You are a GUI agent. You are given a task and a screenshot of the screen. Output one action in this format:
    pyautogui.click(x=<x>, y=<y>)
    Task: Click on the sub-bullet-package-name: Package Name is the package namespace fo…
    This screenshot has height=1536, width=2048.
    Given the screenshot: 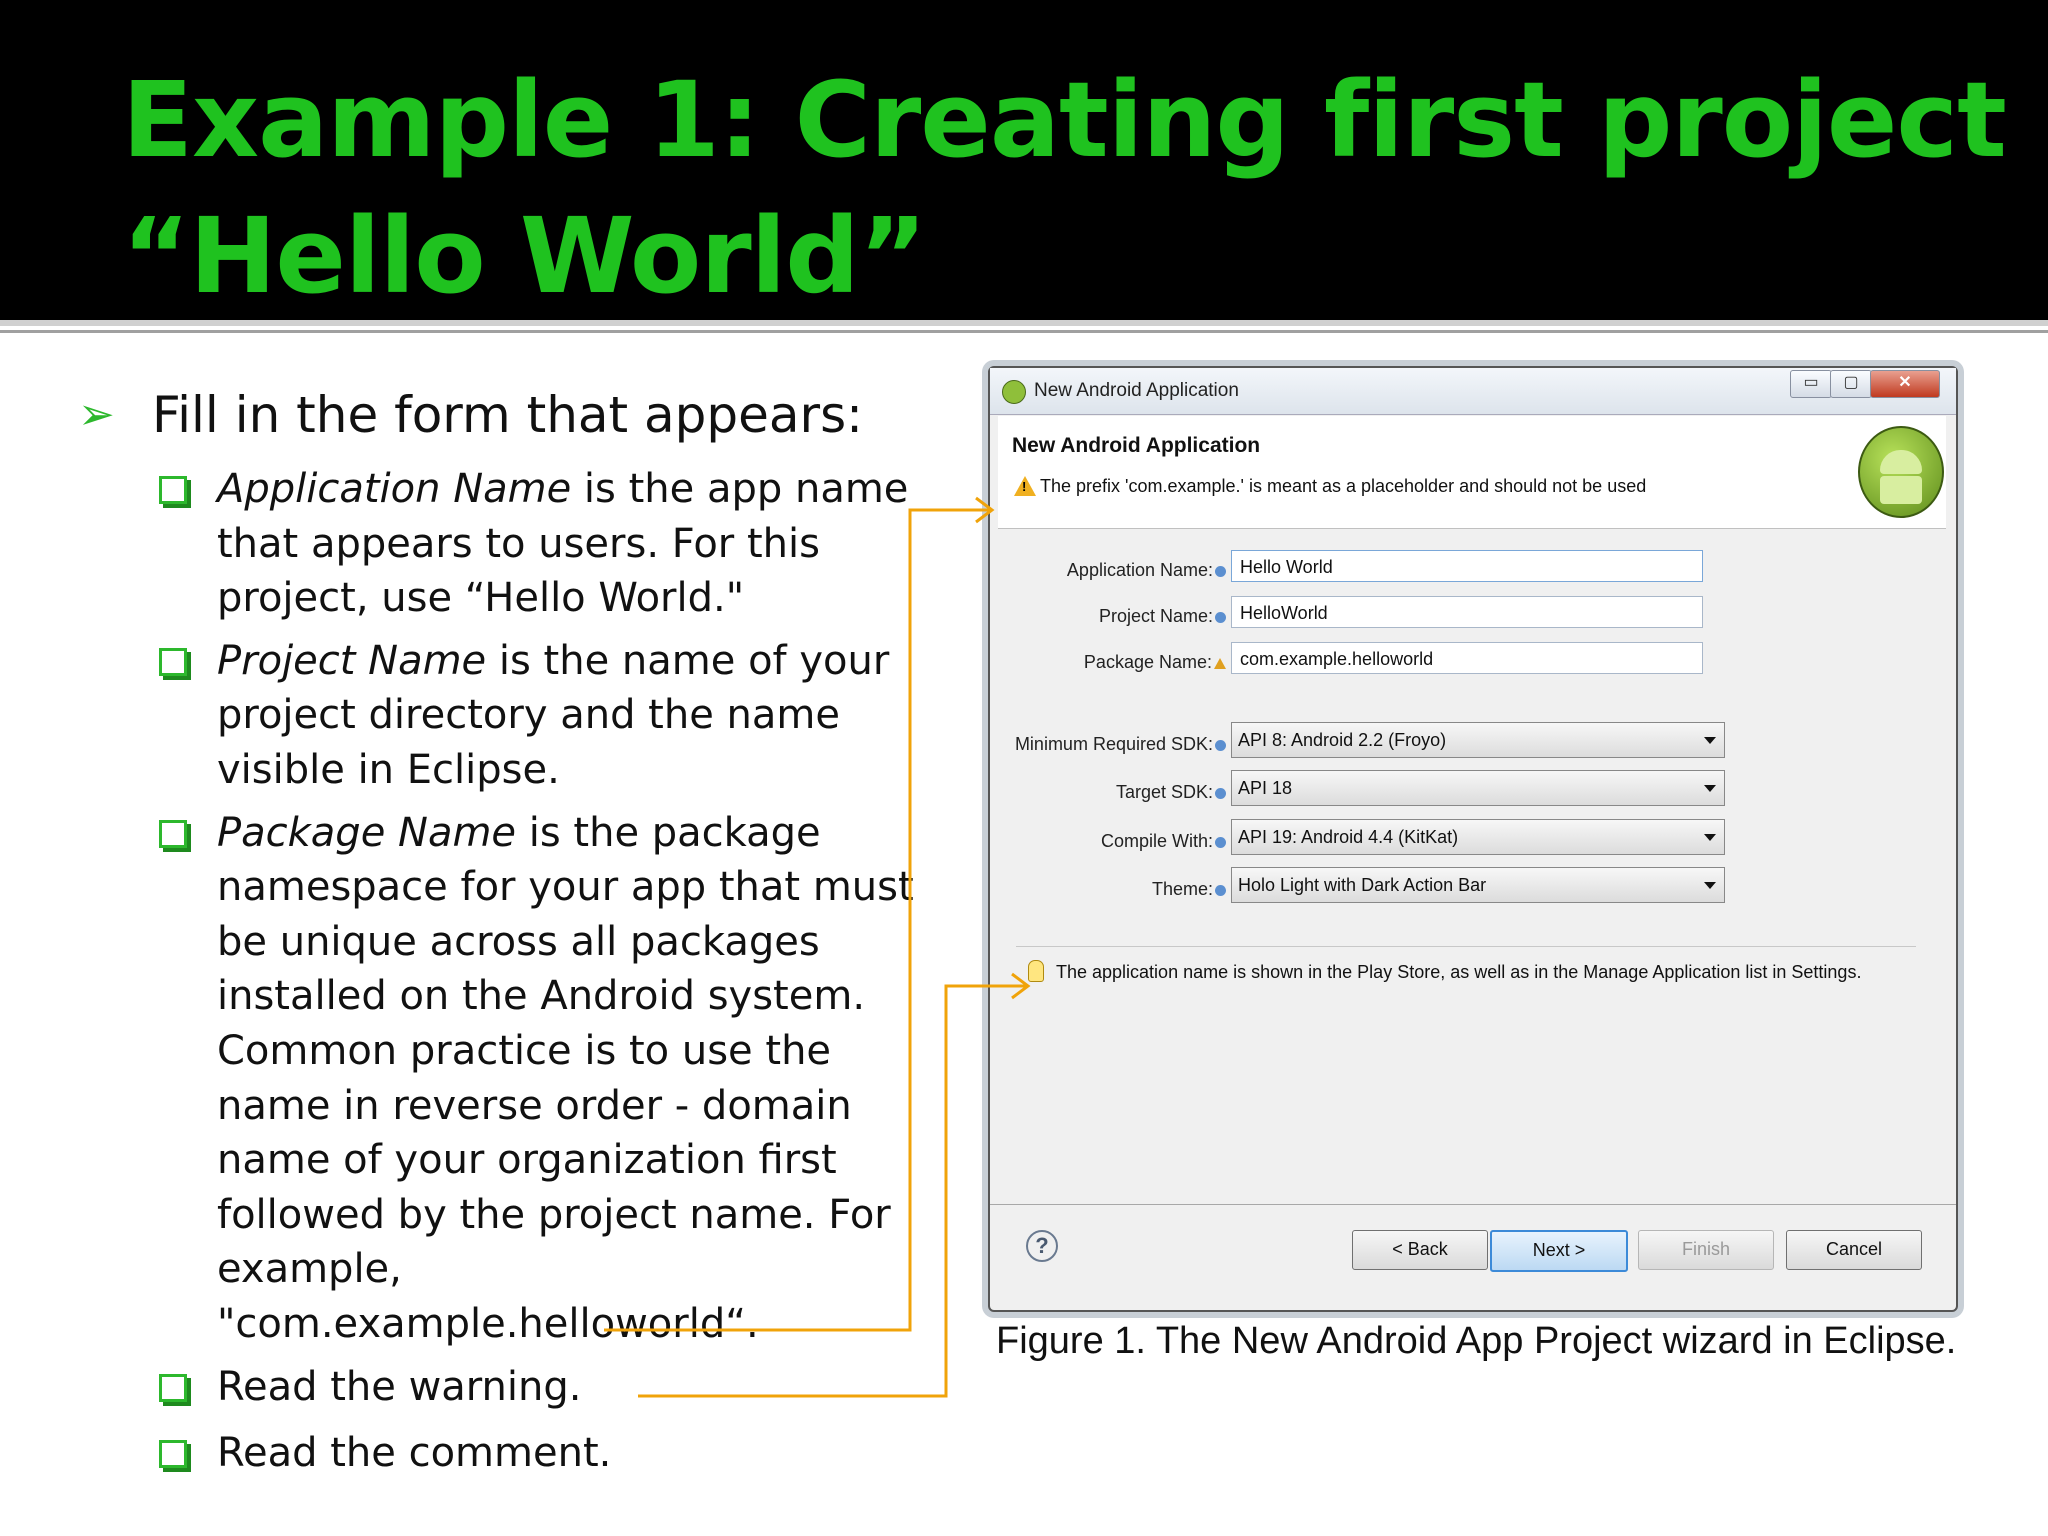 What is the action you would take?
    pyautogui.click(x=538, y=1079)
    